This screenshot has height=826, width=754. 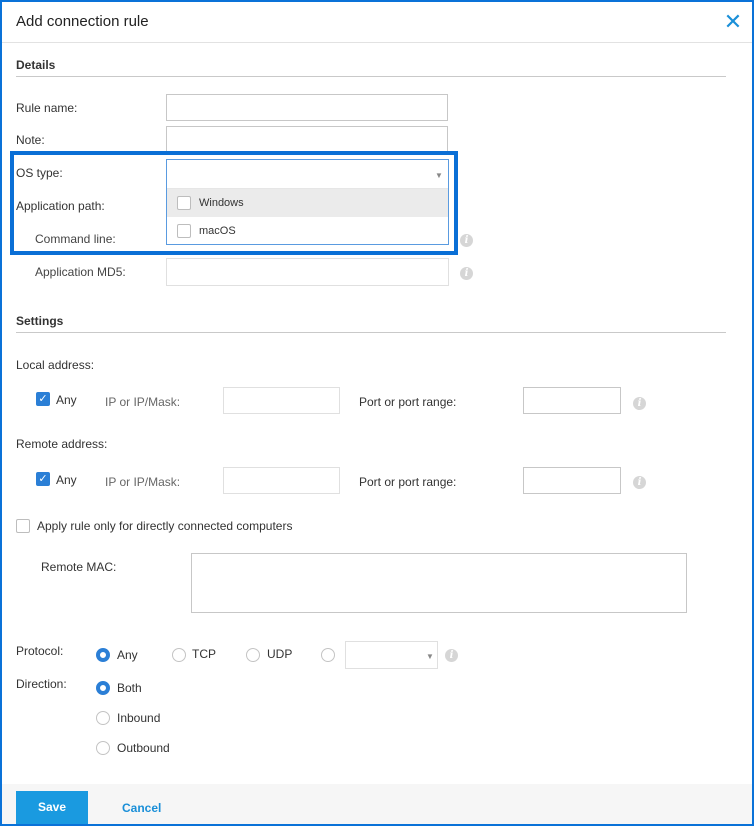 I want to click on settings-section-title: Settings, so click(x=40, y=321).